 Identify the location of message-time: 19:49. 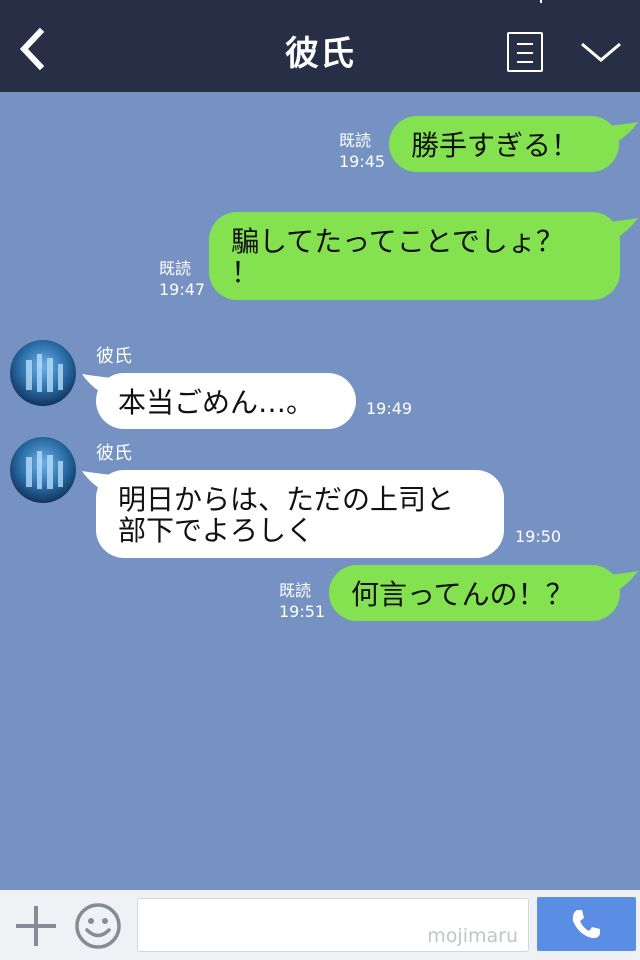
(389, 408).